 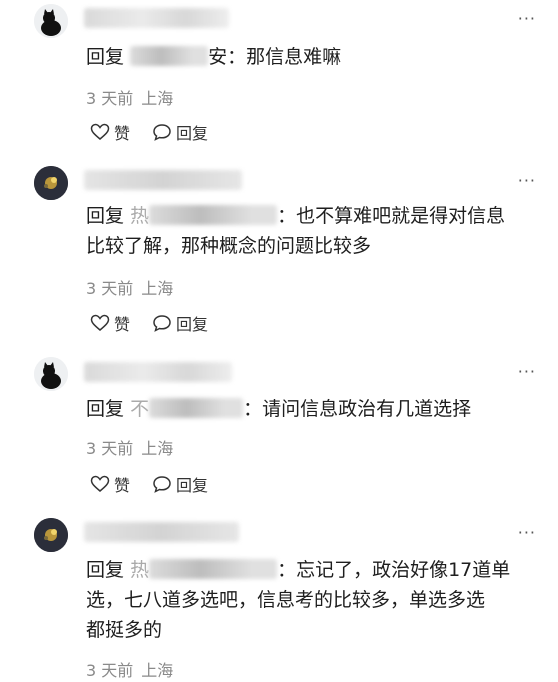 I want to click on comment-text: 回复 热 ：也不算难吧就是得对信息 比较了解，那种概念的问题比较多, so click(x=312, y=231).